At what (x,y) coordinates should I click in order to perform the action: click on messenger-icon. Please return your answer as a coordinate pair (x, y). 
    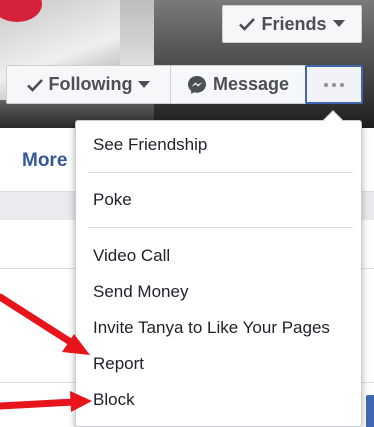
    Looking at the image, I should click on (197, 85).